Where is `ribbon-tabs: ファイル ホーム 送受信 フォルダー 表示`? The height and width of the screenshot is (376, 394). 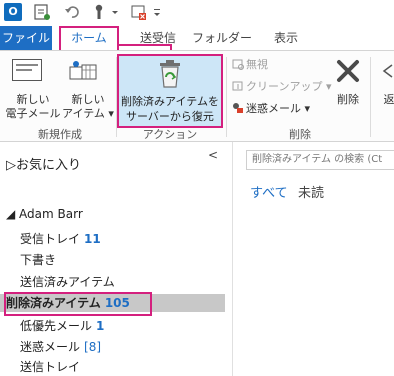 ribbon-tabs: ファイル ホーム 送受信 フォルダー 表示 is located at coordinates (197, 38).